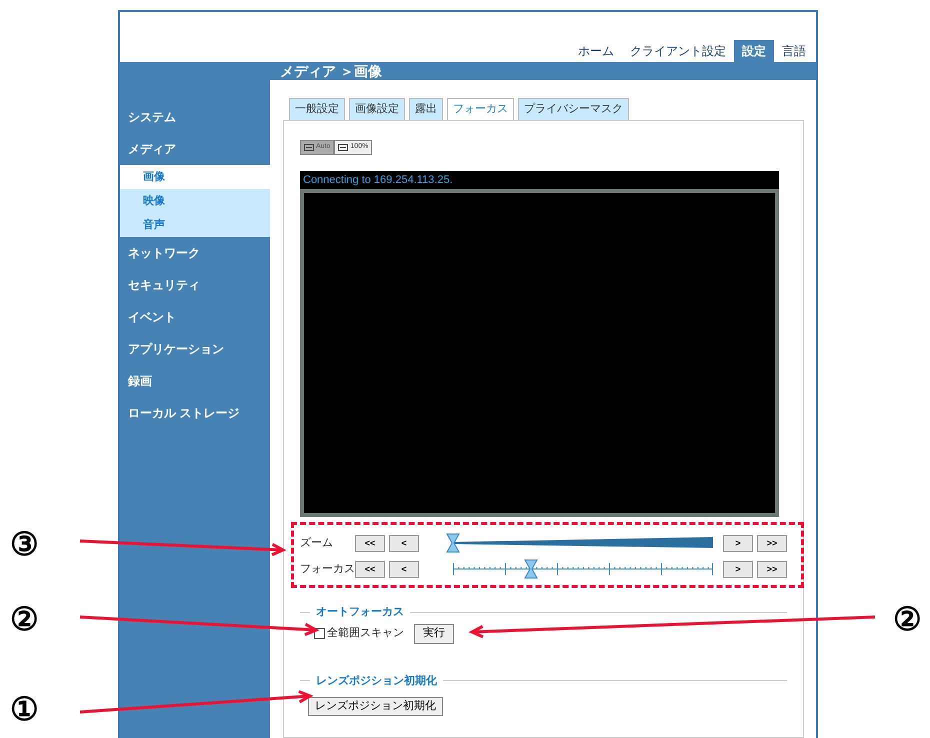 This screenshot has height=738, width=930. Describe the element at coordinates (195, 381) in the screenshot. I see `sidebar-item: 録画` at that location.